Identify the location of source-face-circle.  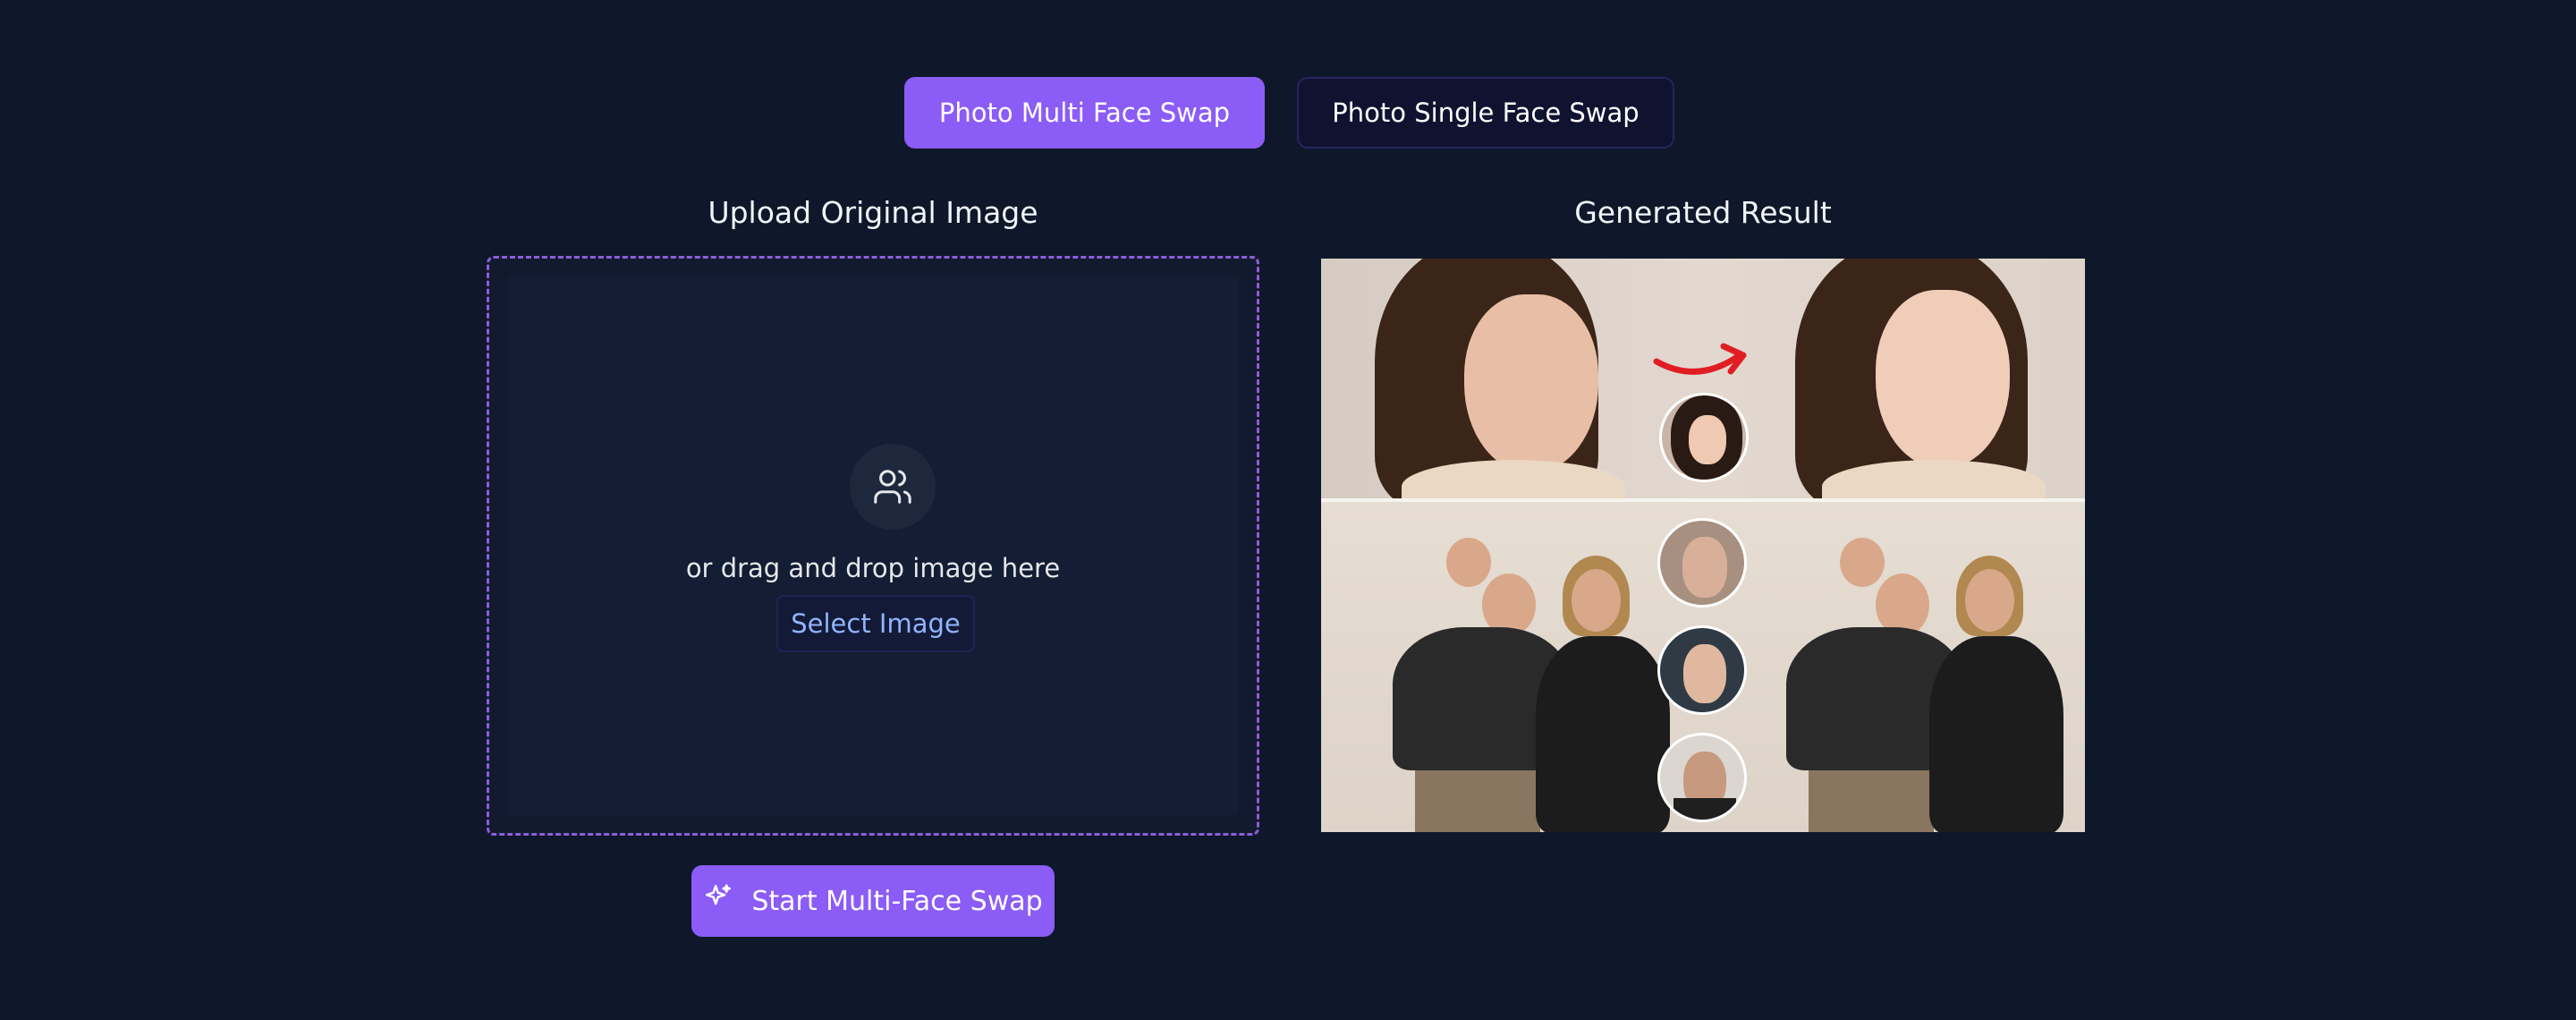
(1704, 437).